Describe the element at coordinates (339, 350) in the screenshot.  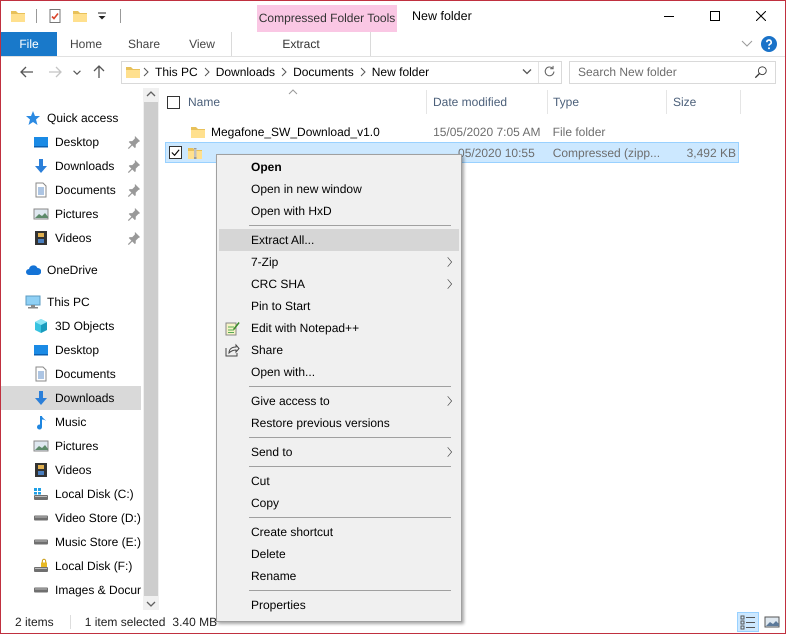
I see `menu-item: Share` at that location.